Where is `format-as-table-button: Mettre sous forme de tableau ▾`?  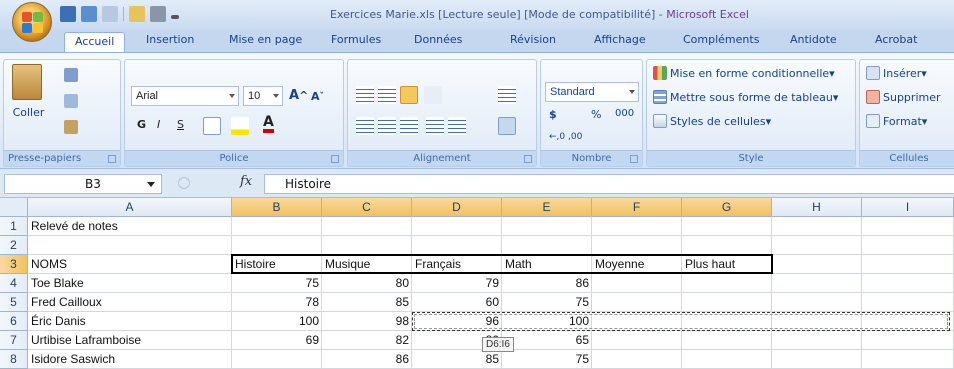 format-as-table-button: Mettre sous forme de tableau ▾ is located at coordinates (745, 97).